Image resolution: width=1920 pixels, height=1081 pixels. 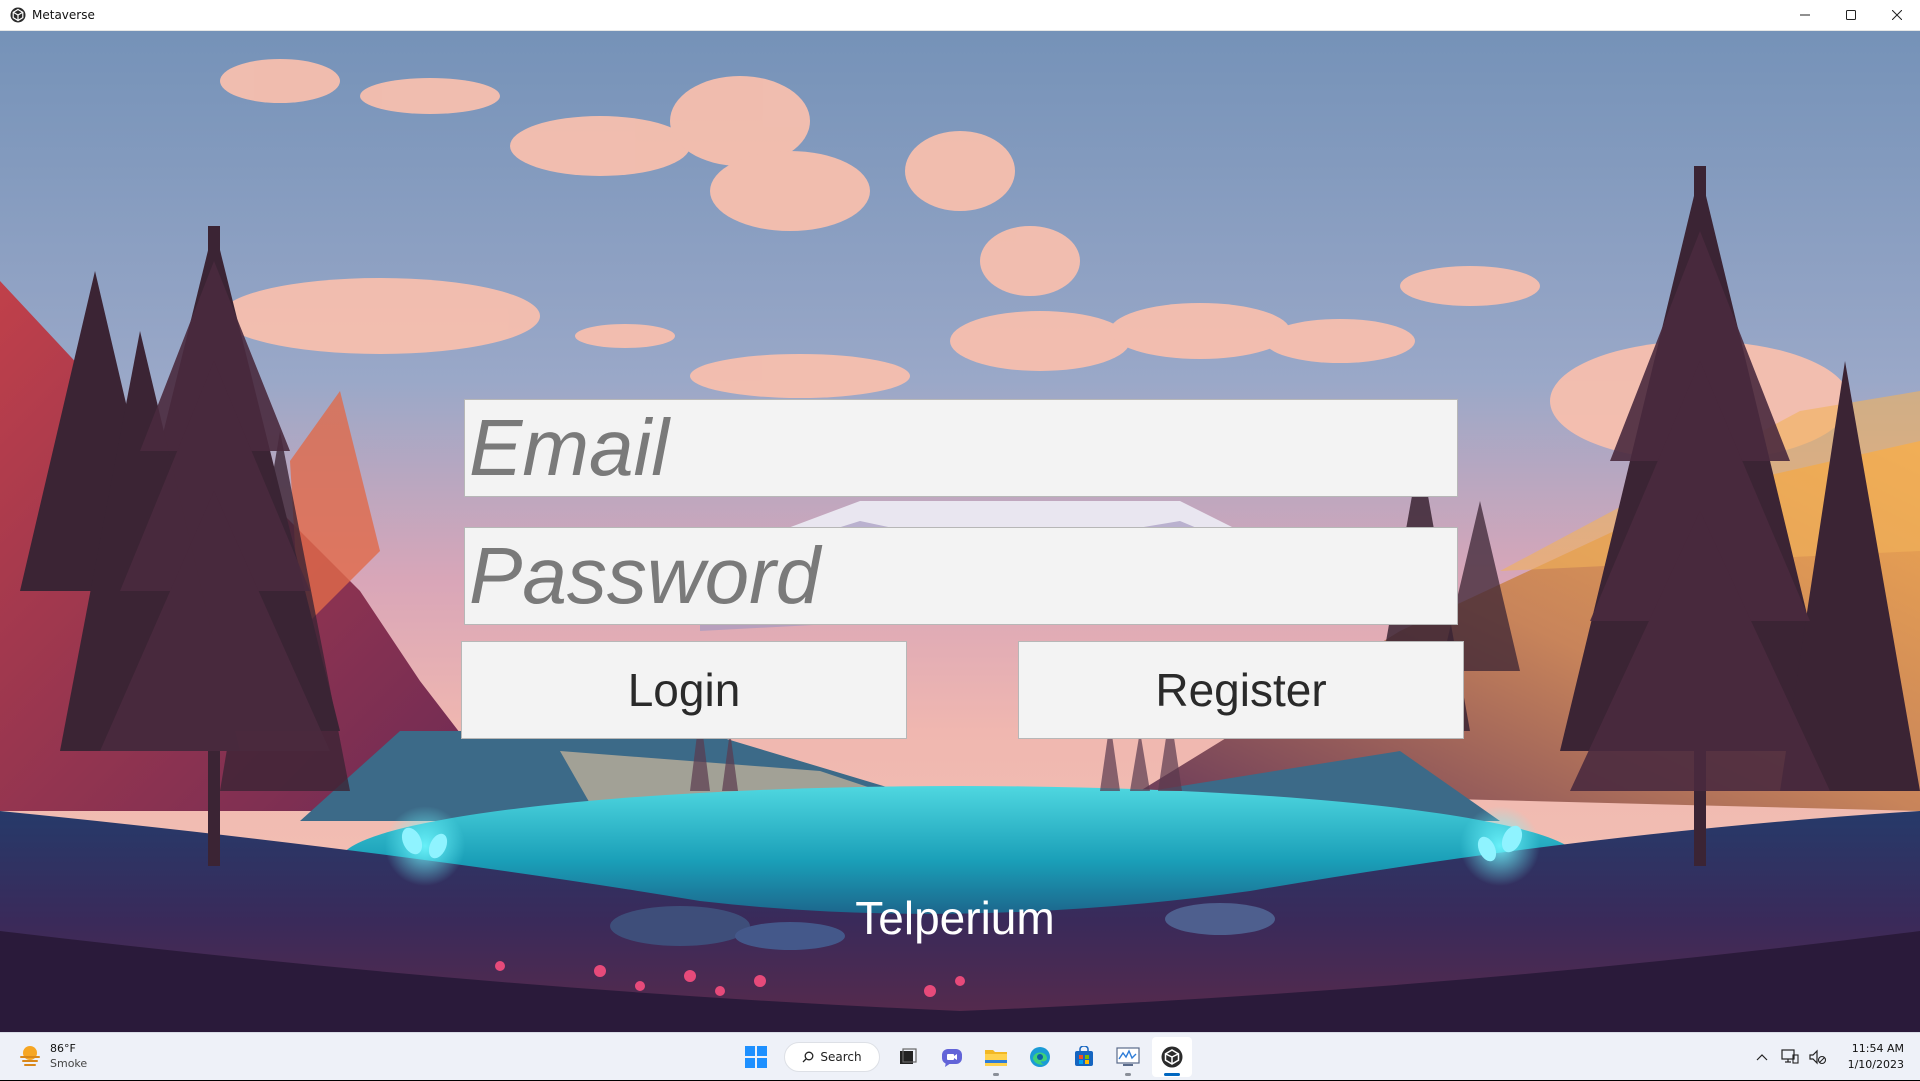 I want to click on store-icon, so click(x=1084, y=1056).